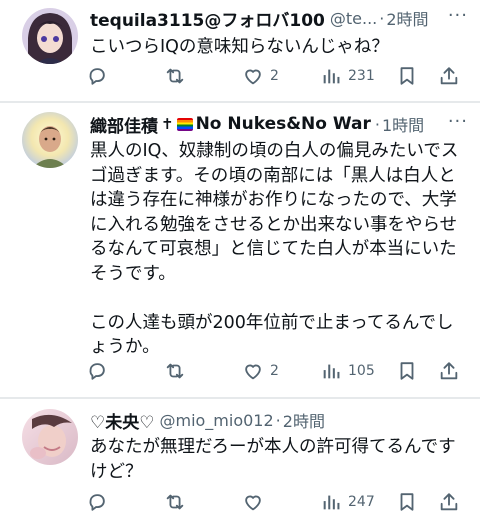 The height and width of the screenshot is (527, 480). I want to click on tweet-text-line: こいつらIQの意味知らないんじゃね？, so click(239, 47).